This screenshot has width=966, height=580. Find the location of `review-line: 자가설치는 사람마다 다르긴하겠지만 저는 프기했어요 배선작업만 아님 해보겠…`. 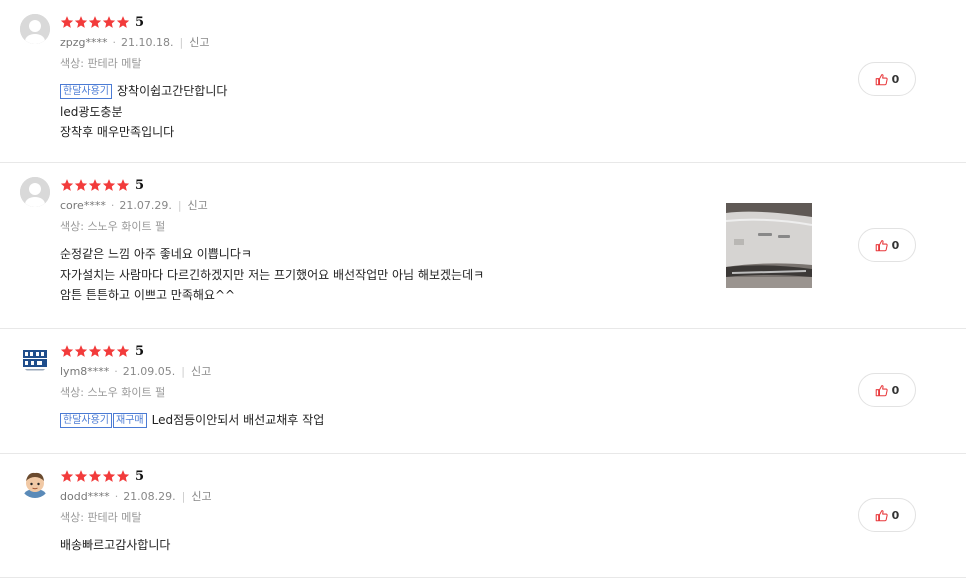

review-line: 자가설치는 사람마다 다르긴하겠지만 저는 프기했어요 배선작업만 아님 해보겠… is located at coordinates (272, 274).